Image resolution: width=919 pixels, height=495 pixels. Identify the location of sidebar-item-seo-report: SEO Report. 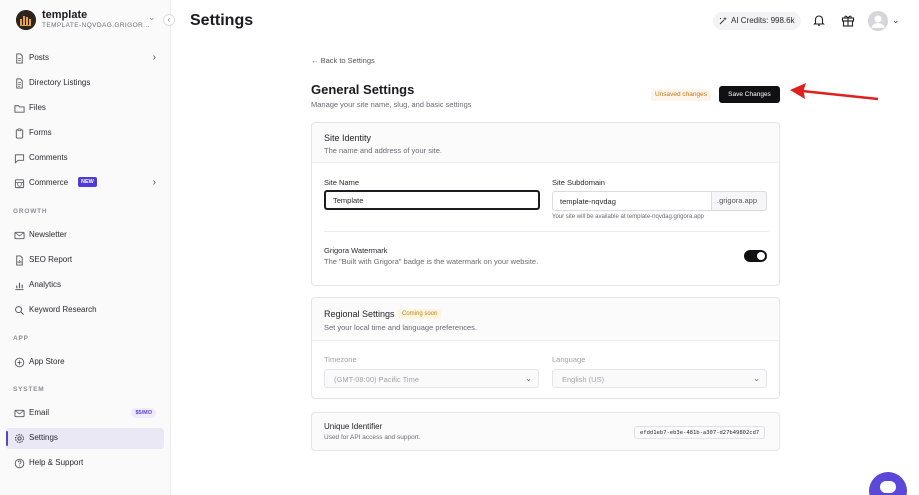
(85, 260).